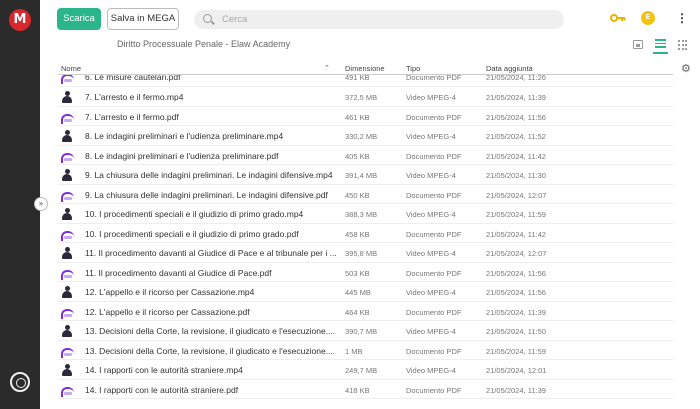 The image size is (700, 409). I want to click on file-name: 7. L'arresto e il fermo.pdf, so click(132, 116).